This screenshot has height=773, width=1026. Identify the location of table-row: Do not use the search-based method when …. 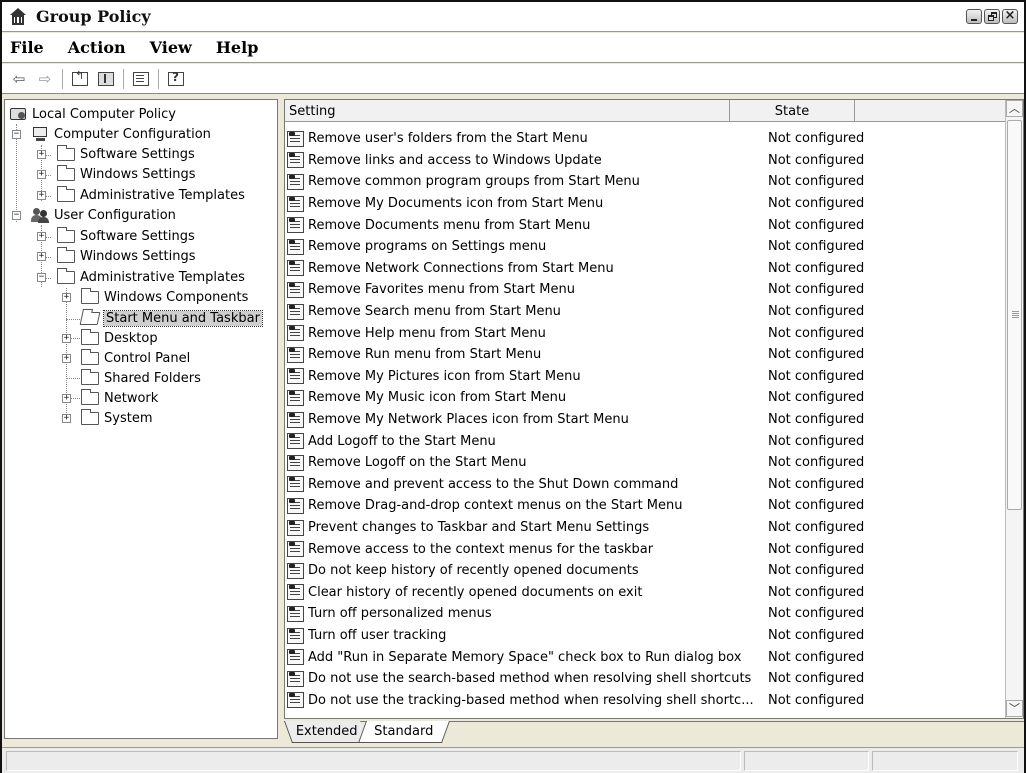
(645, 679).